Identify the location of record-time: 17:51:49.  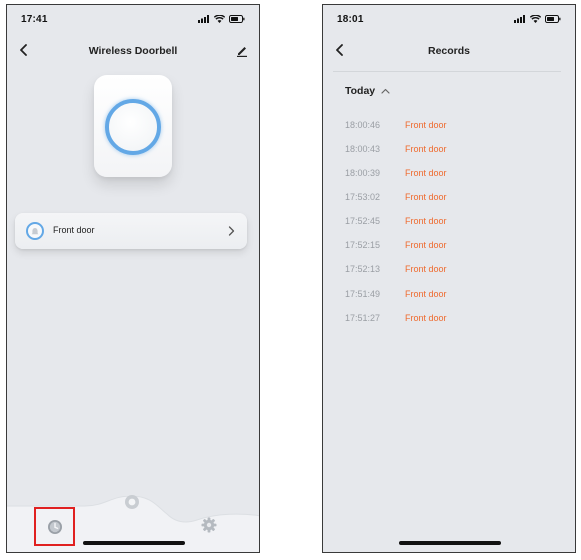
(363, 294).